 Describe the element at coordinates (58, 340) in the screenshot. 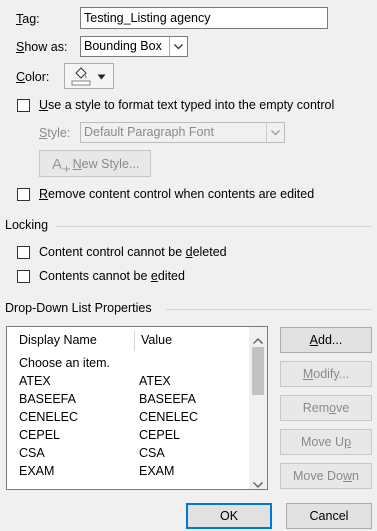

I see `col-display-name: Display Name` at that location.